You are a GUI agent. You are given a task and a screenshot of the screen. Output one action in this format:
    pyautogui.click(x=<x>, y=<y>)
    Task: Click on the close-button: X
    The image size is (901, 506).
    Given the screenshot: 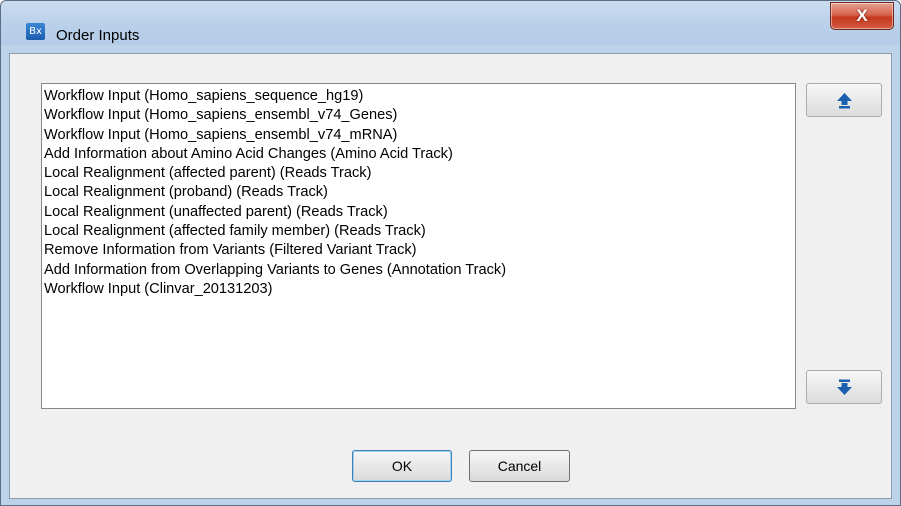 What is the action you would take?
    pyautogui.click(x=862, y=16)
    